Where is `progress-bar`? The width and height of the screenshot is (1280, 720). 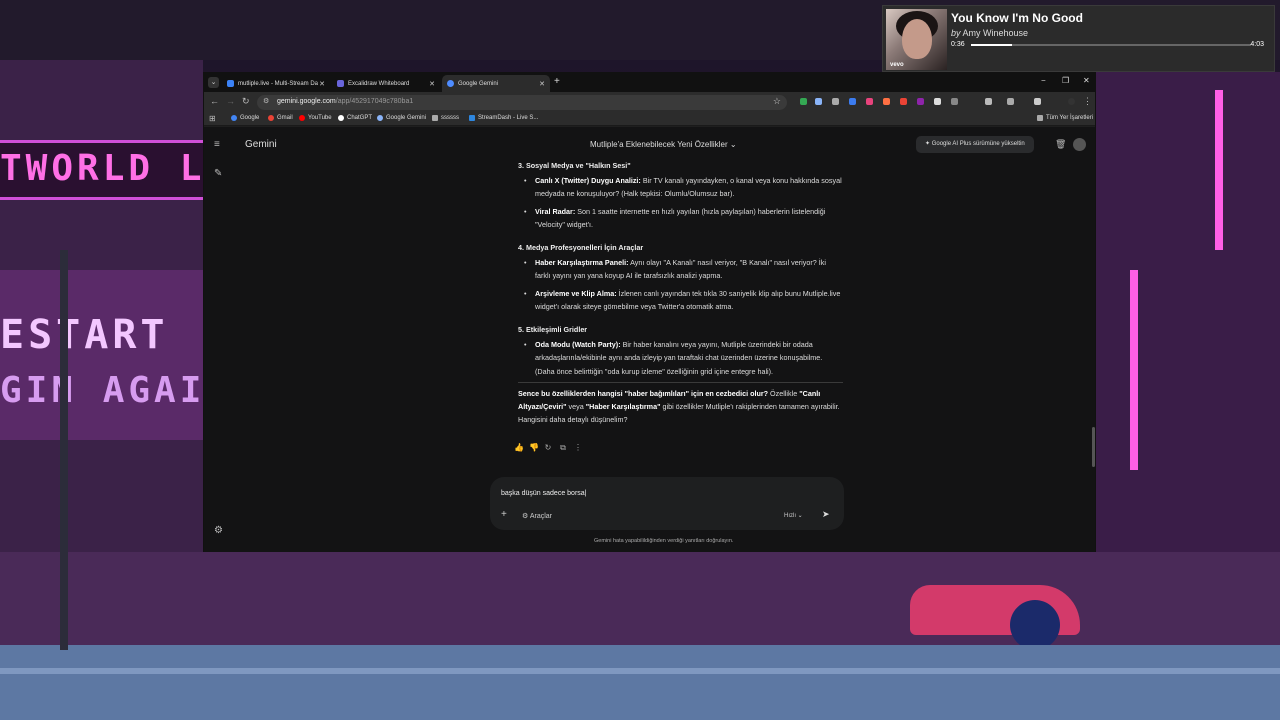 progress-bar is located at coordinates (1111, 45).